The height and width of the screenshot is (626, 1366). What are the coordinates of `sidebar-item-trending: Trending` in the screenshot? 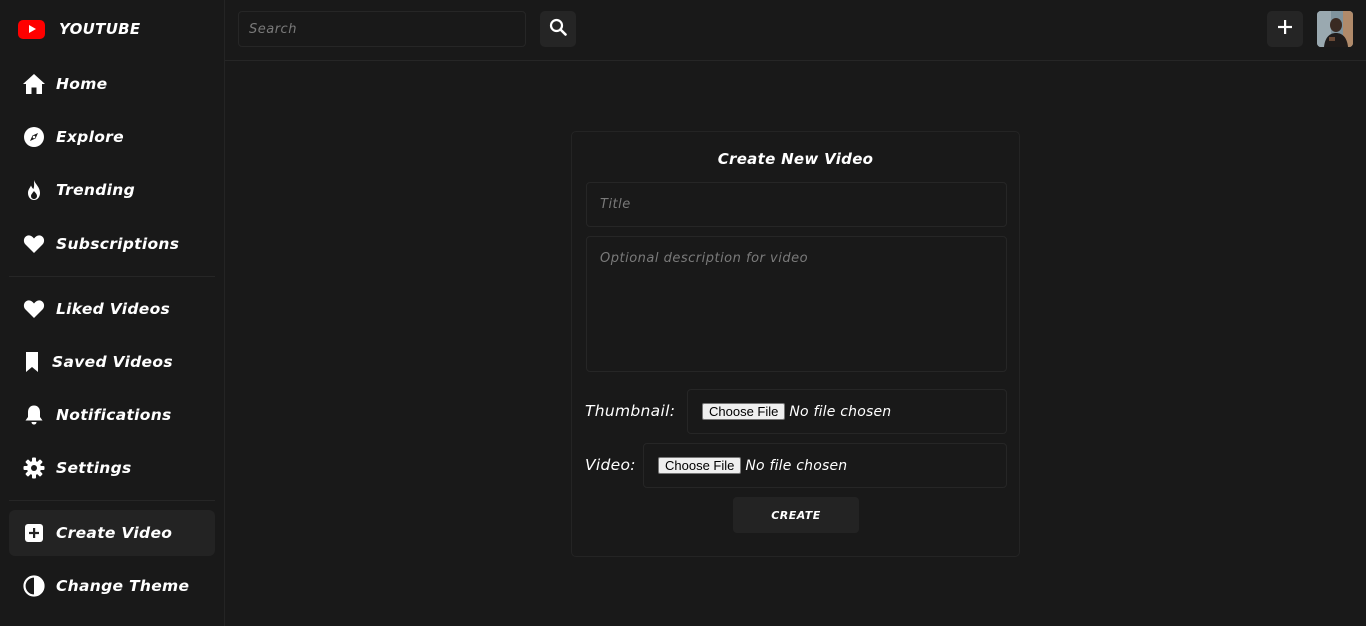 It's located at (112, 190).